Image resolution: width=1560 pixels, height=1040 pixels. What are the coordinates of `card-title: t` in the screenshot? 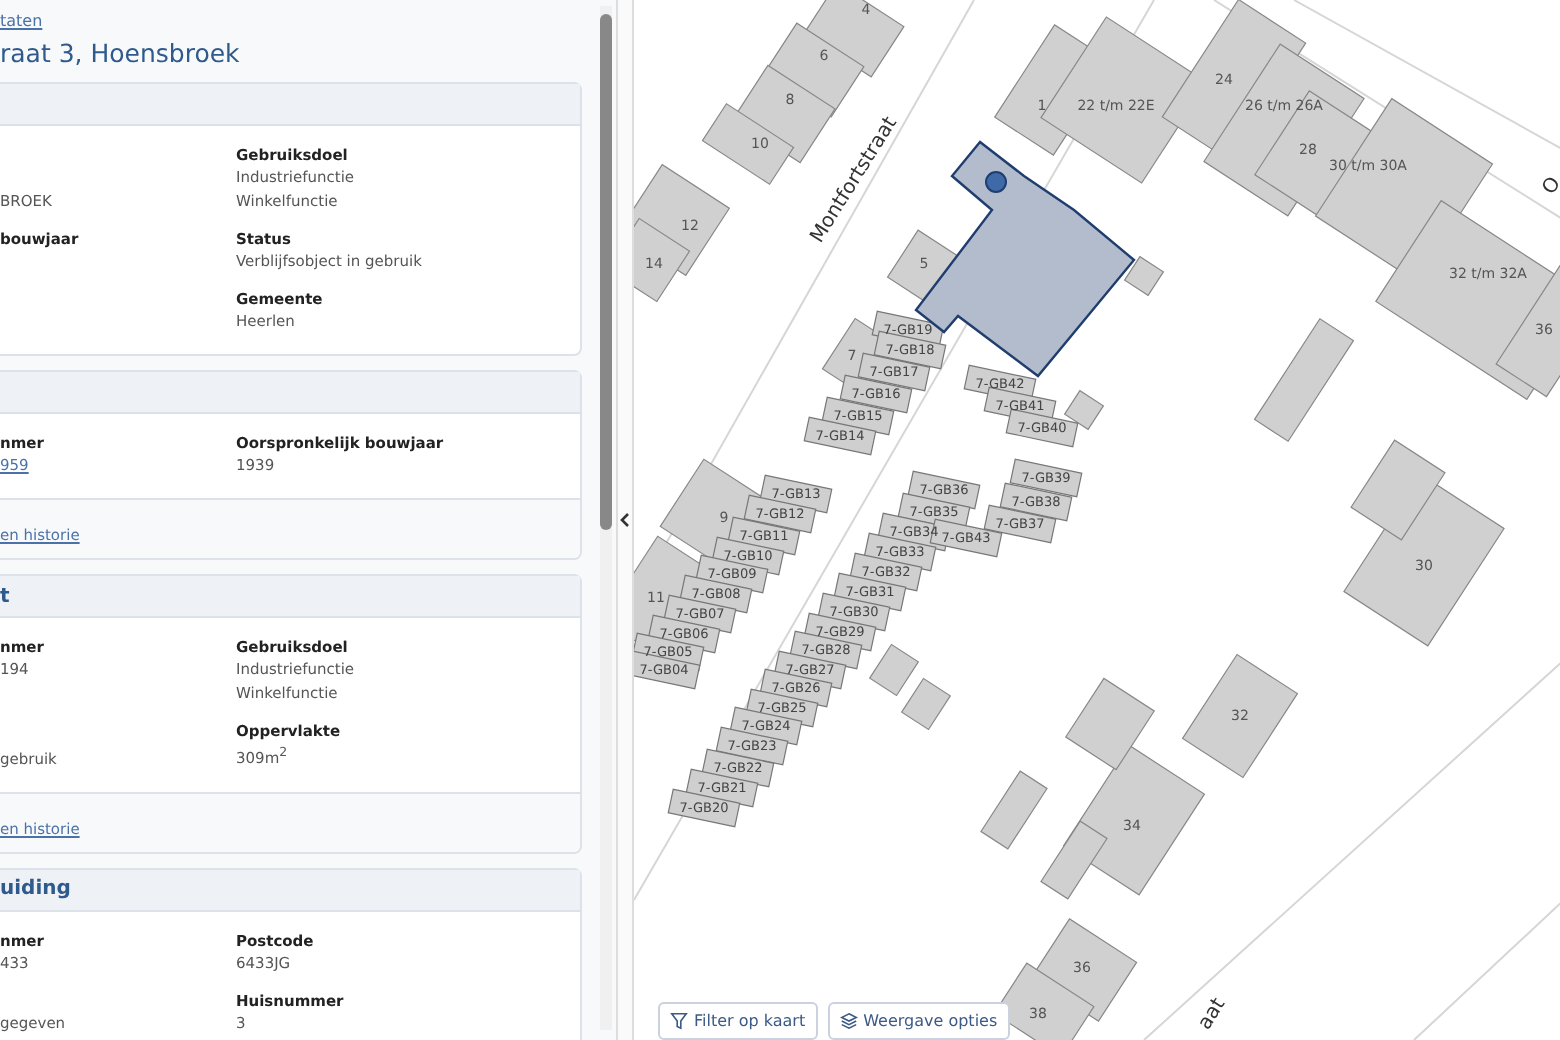 It's located at (5, 596).